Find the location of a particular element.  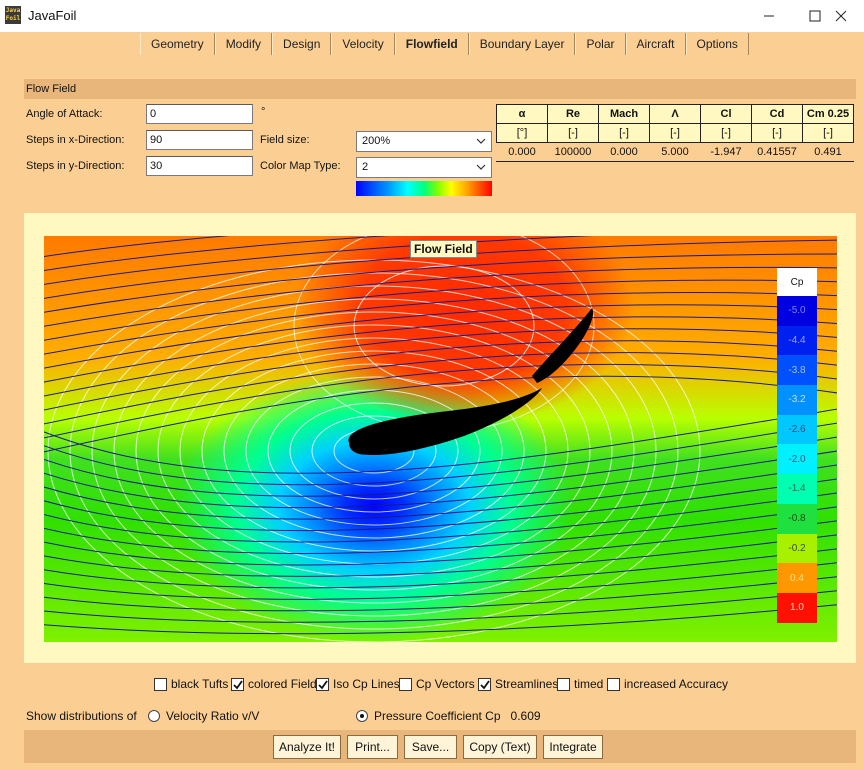

timed-checkbox: timed is located at coordinates (580, 684).